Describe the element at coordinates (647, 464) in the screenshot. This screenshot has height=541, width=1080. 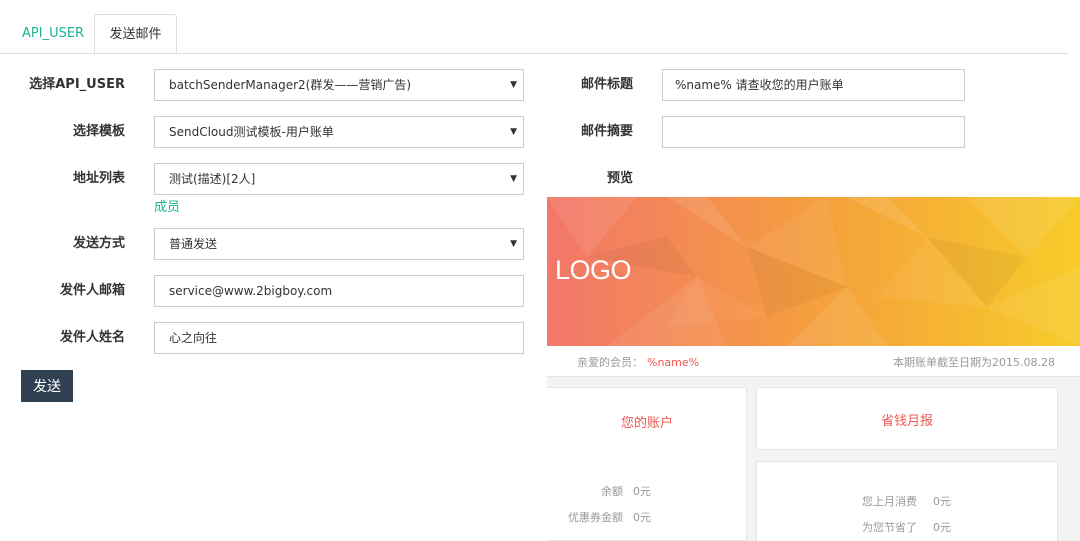
I see `account-card: 您的账户 余额 0元 优惠券金额 0元` at that location.